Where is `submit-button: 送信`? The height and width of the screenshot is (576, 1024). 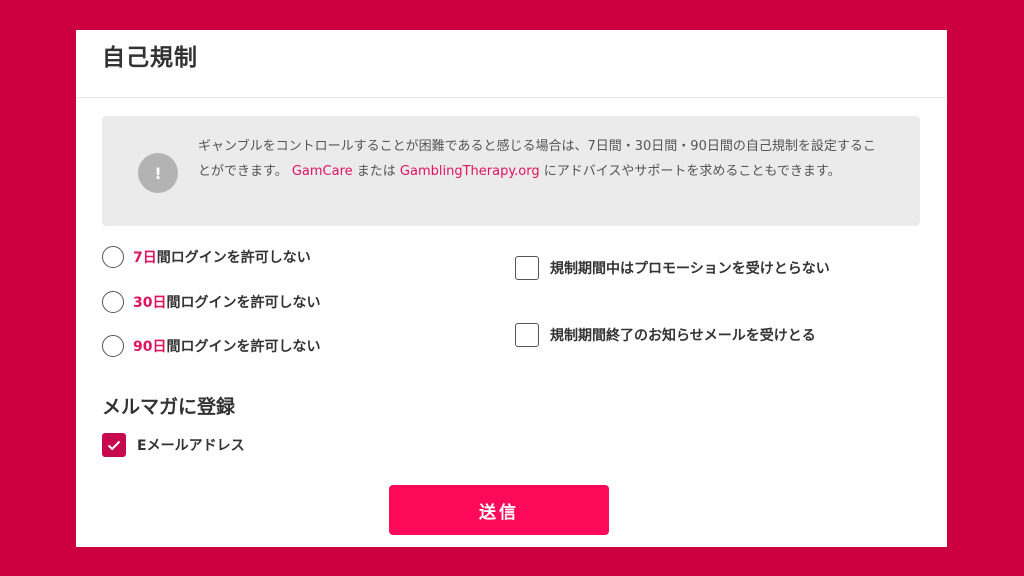
submit-button: 送信 is located at coordinates (499, 510).